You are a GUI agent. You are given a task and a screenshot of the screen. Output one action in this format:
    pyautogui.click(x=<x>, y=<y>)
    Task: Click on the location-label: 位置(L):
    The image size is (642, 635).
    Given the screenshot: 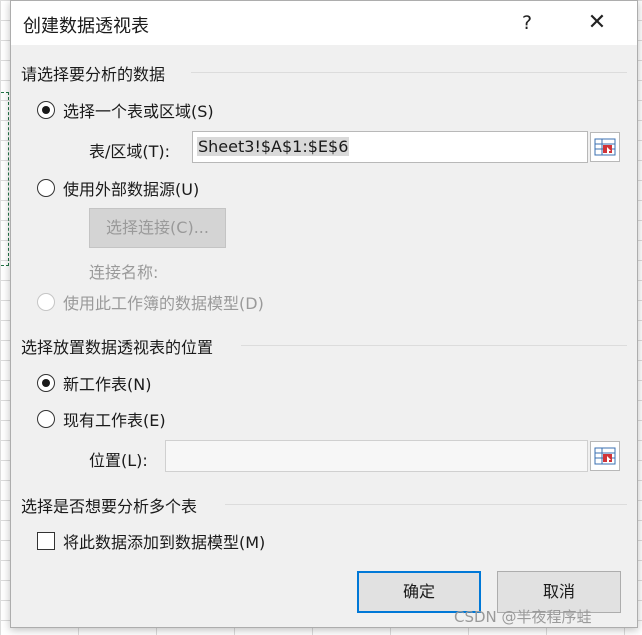 What is the action you would take?
    pyautogui.click(x=118, y=460)
    